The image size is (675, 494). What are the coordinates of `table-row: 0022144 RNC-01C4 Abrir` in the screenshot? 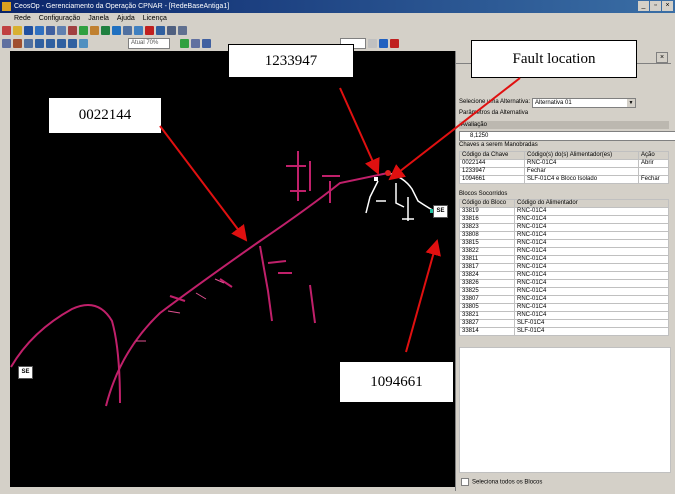 It's located at (563, 163).